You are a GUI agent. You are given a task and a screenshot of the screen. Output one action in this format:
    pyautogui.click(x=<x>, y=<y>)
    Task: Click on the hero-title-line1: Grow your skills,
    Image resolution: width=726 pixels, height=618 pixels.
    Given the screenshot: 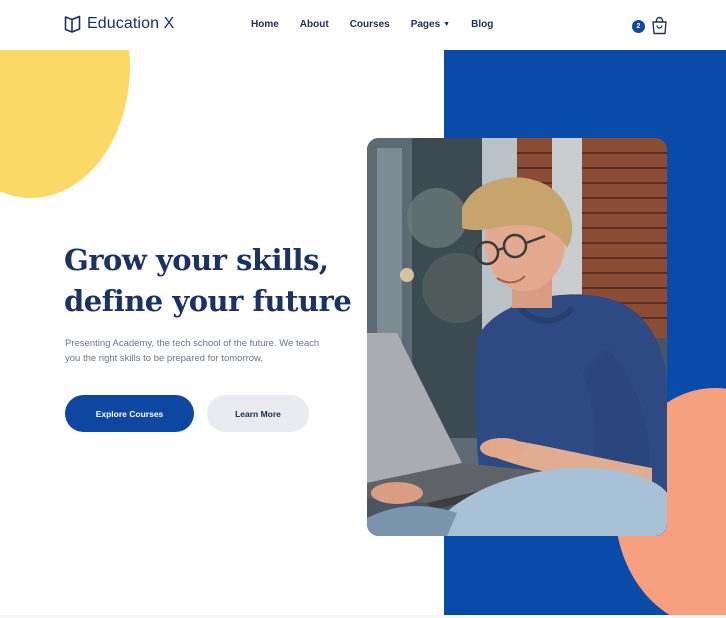 What is the action you would take?
    pyautogui.click(x=196, y=260)
    